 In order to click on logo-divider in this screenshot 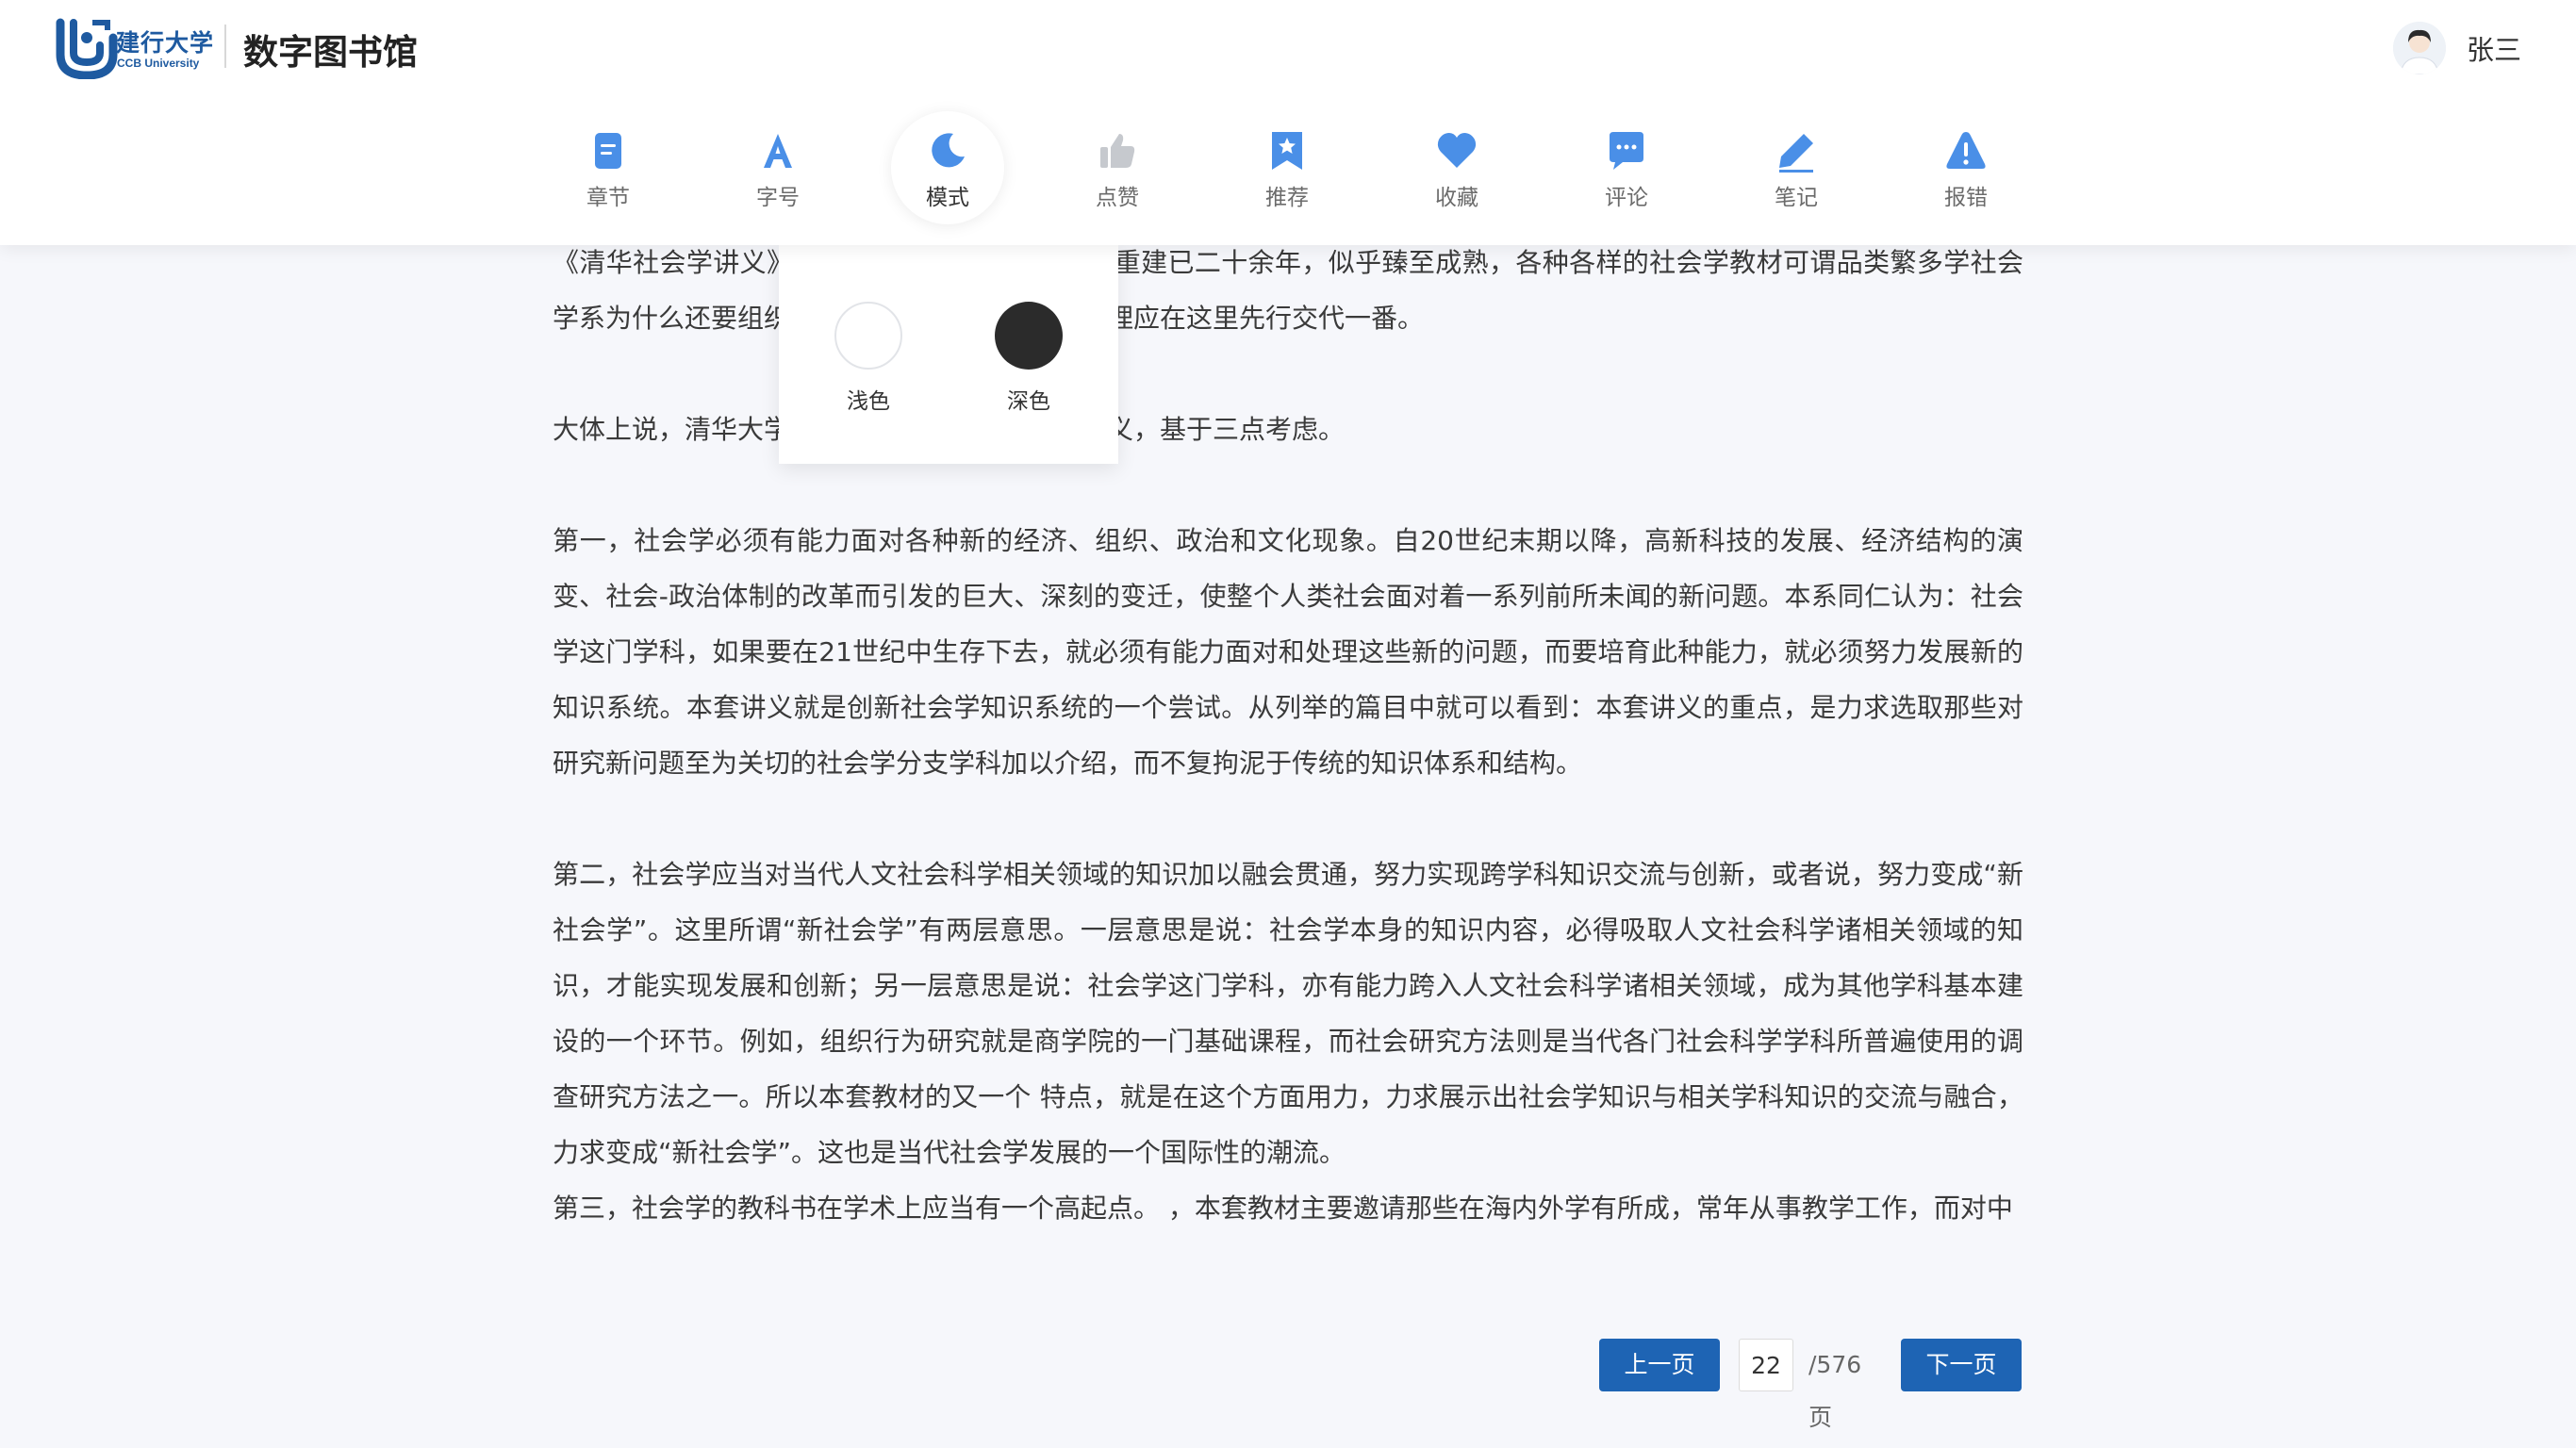, I will do `click(225, 46)`.